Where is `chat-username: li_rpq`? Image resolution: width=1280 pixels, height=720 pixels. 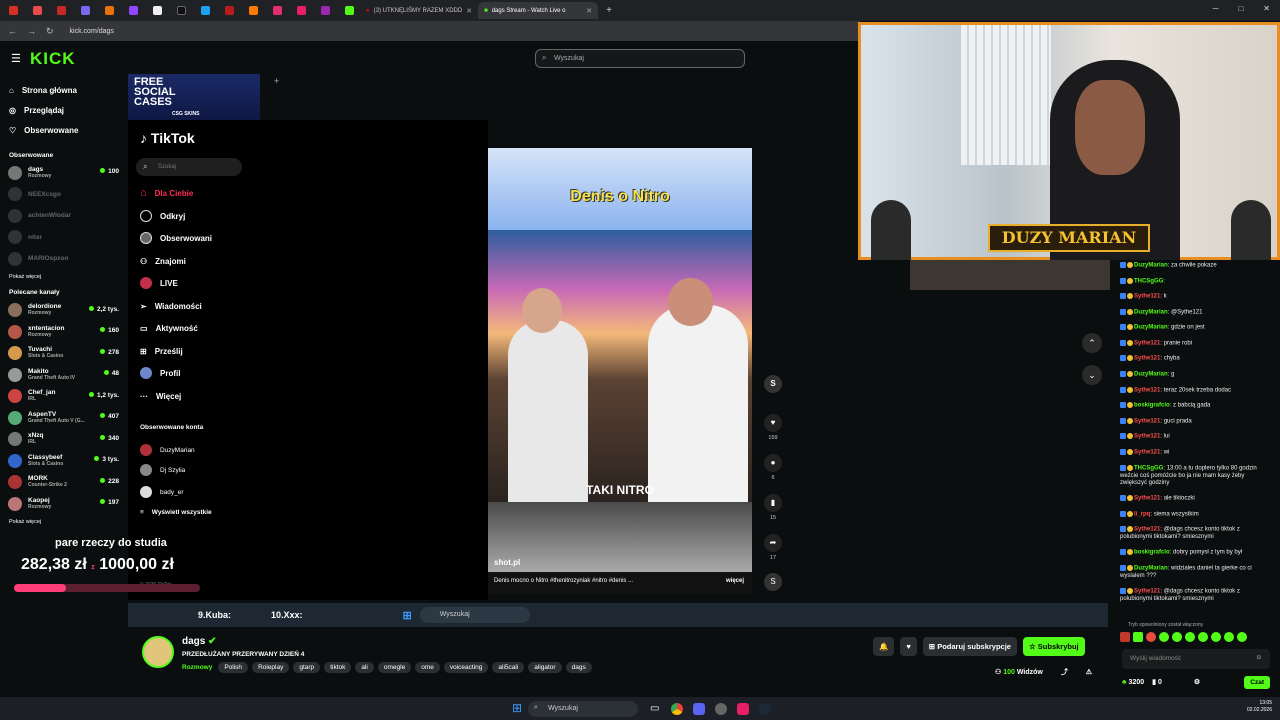 chat-username: li_rpq is located at coordinates (1142, 514).